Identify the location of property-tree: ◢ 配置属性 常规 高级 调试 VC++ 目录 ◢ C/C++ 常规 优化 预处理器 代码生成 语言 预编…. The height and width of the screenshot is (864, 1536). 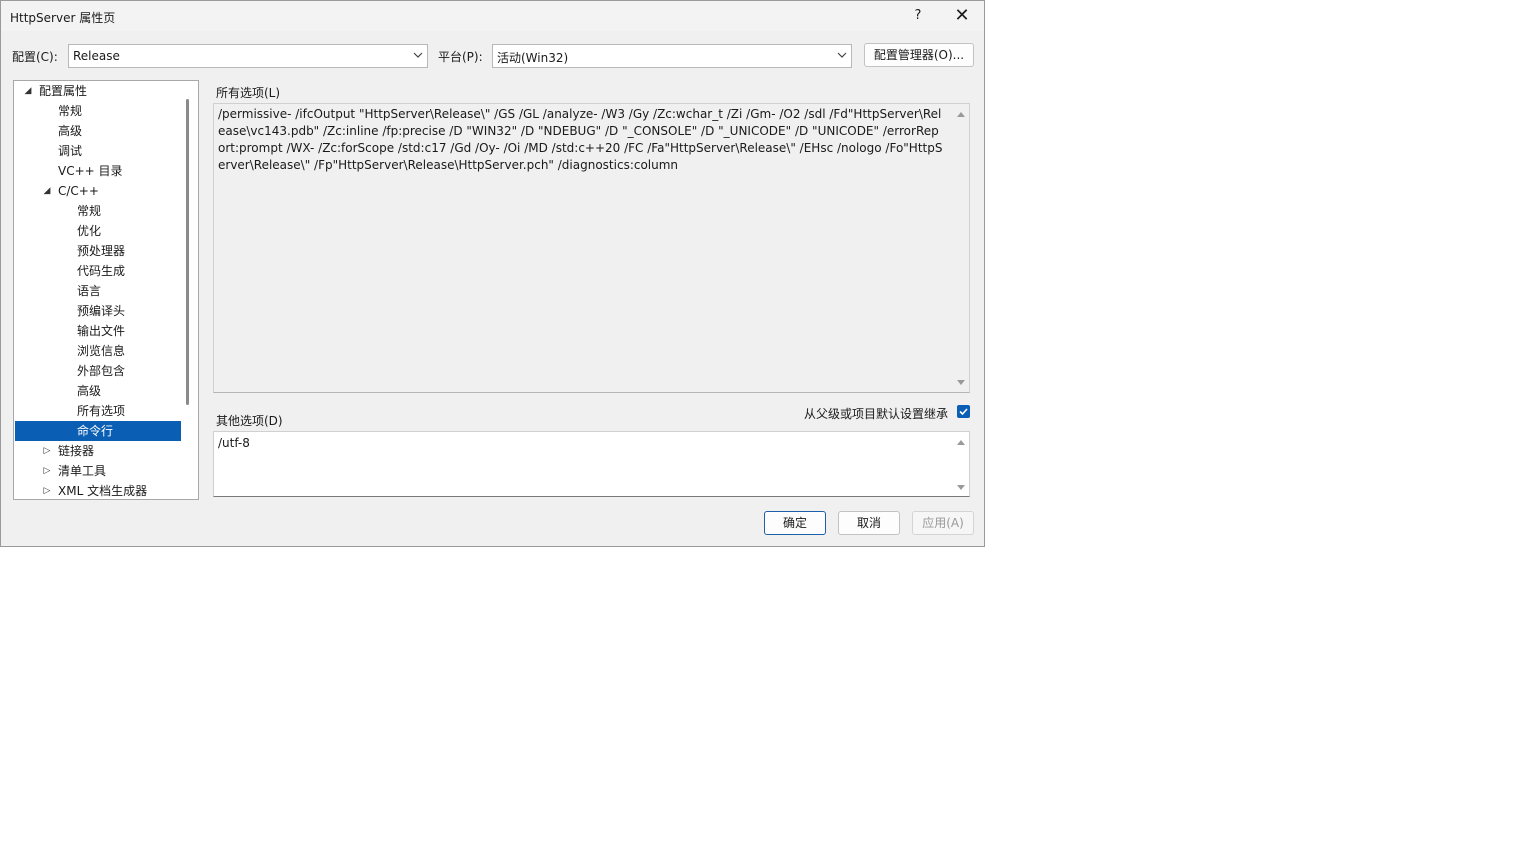
(106, 290).